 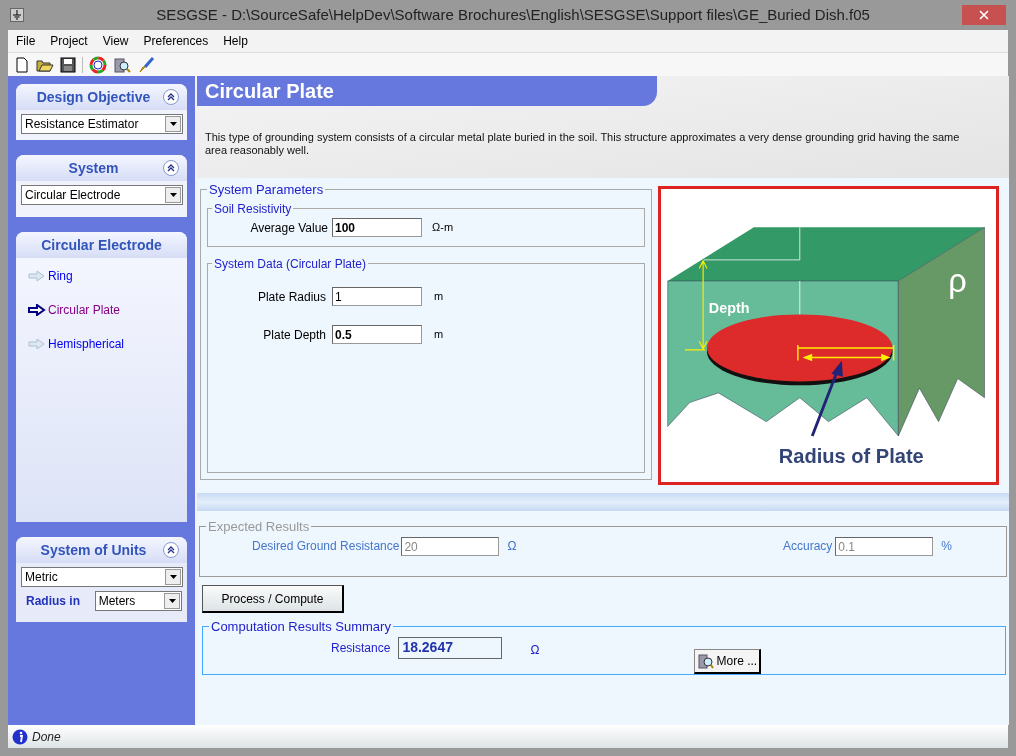 I want to click on save-icon, so click(x=68, y=64).